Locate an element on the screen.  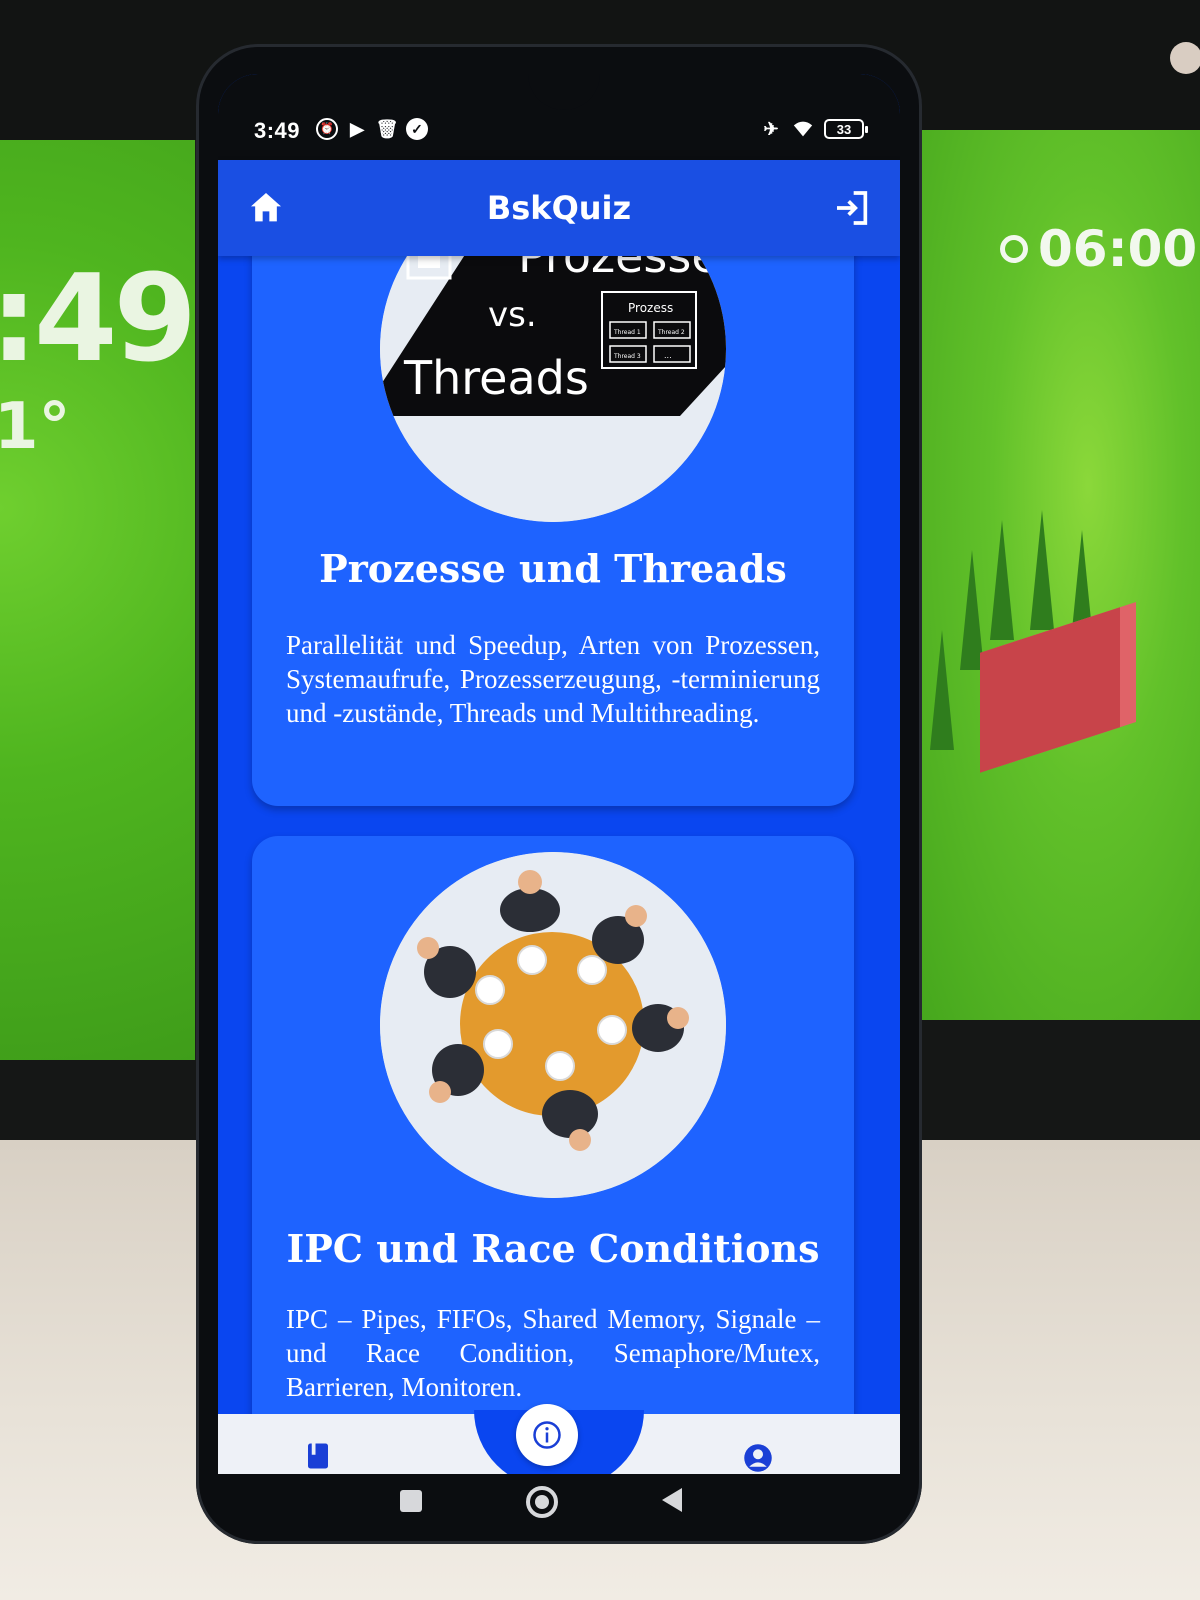
battery-level: 33 is located at coordinates (844, 129).